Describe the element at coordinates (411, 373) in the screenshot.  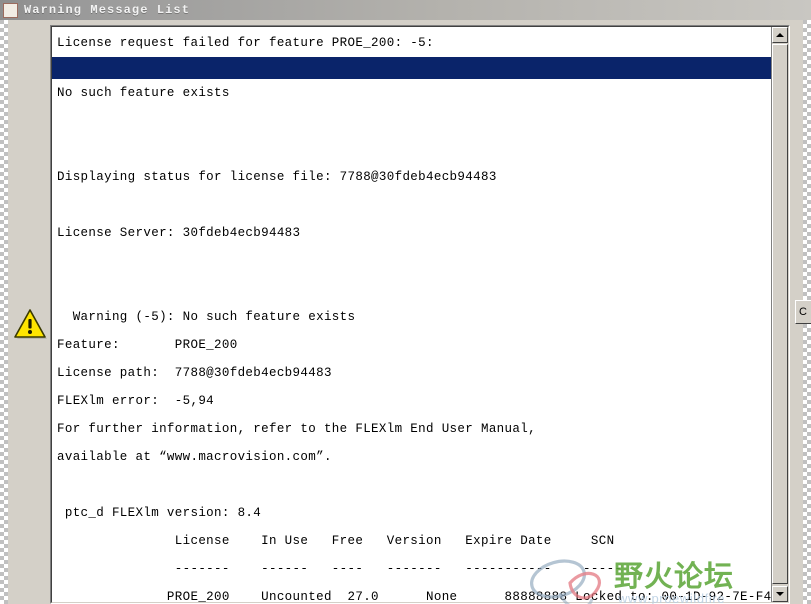
I see `message-line: License path: 7788@30fdeb4ecb94483` at that location.